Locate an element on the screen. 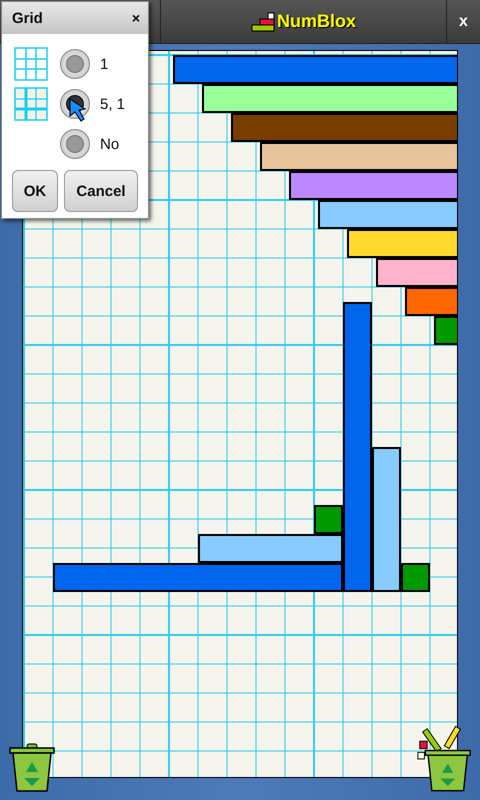 The image size is (480, 800). option-label: No is located at coordinates (110, 144).